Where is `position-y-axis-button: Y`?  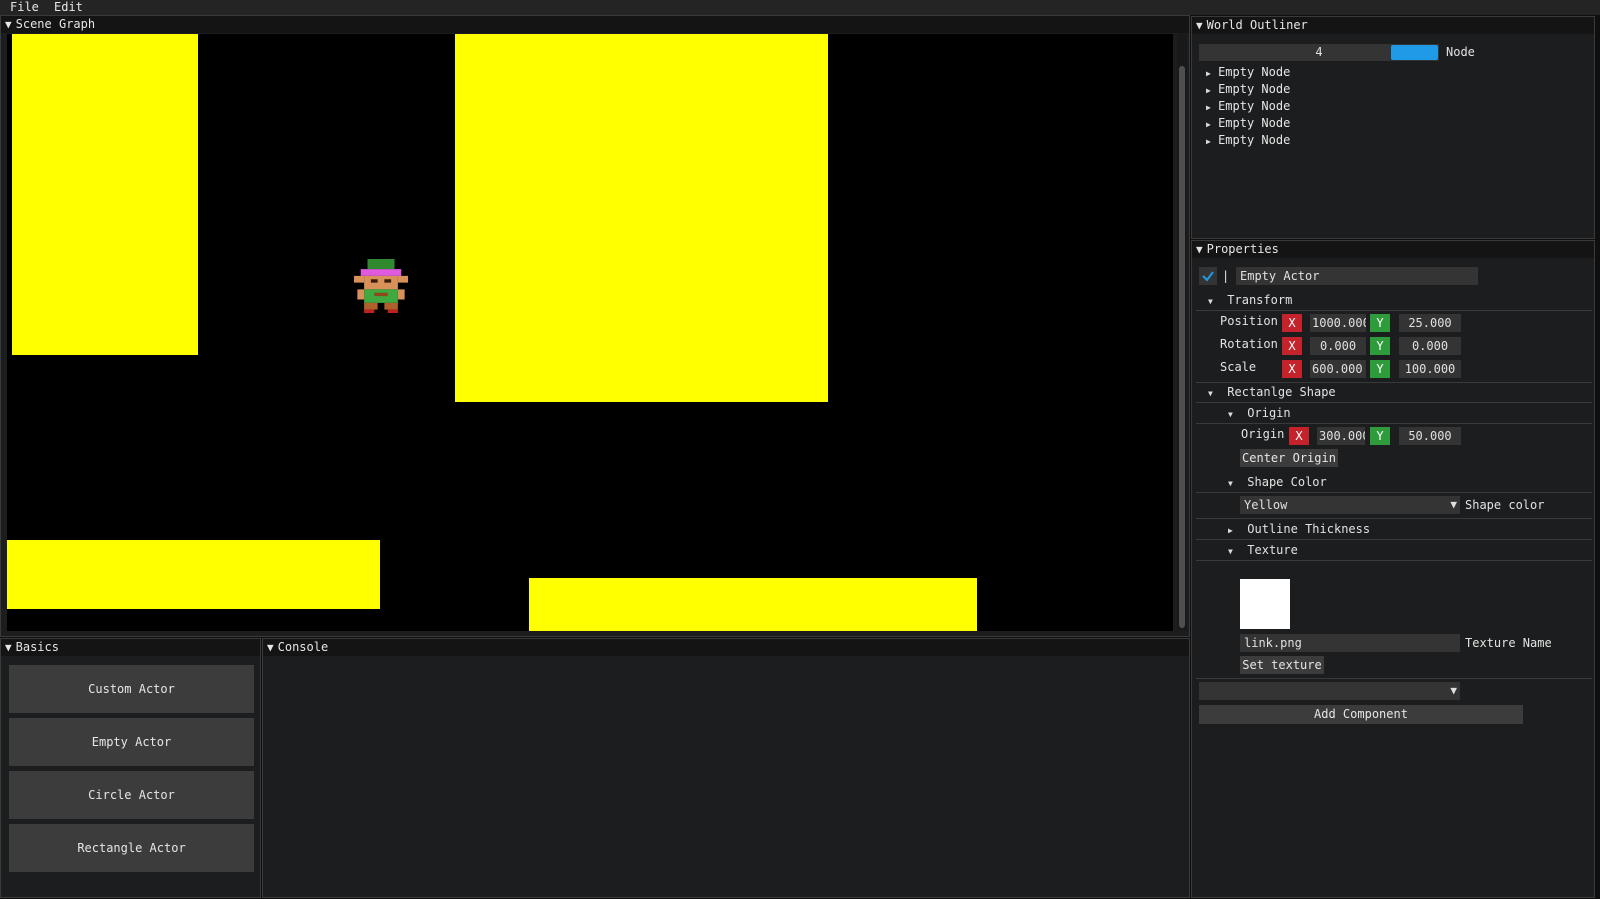 position-y-axis-button: Y is located at coordinates (1380, 323).